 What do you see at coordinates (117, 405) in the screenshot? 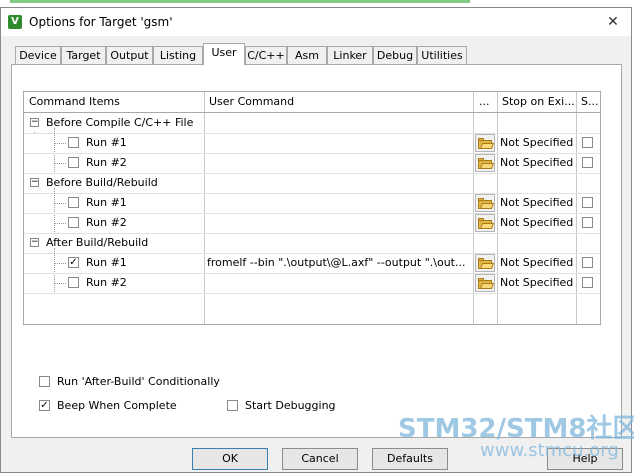
I see `beep-when-complete-label: Beep When Complete` at bounding box center [117, 405].